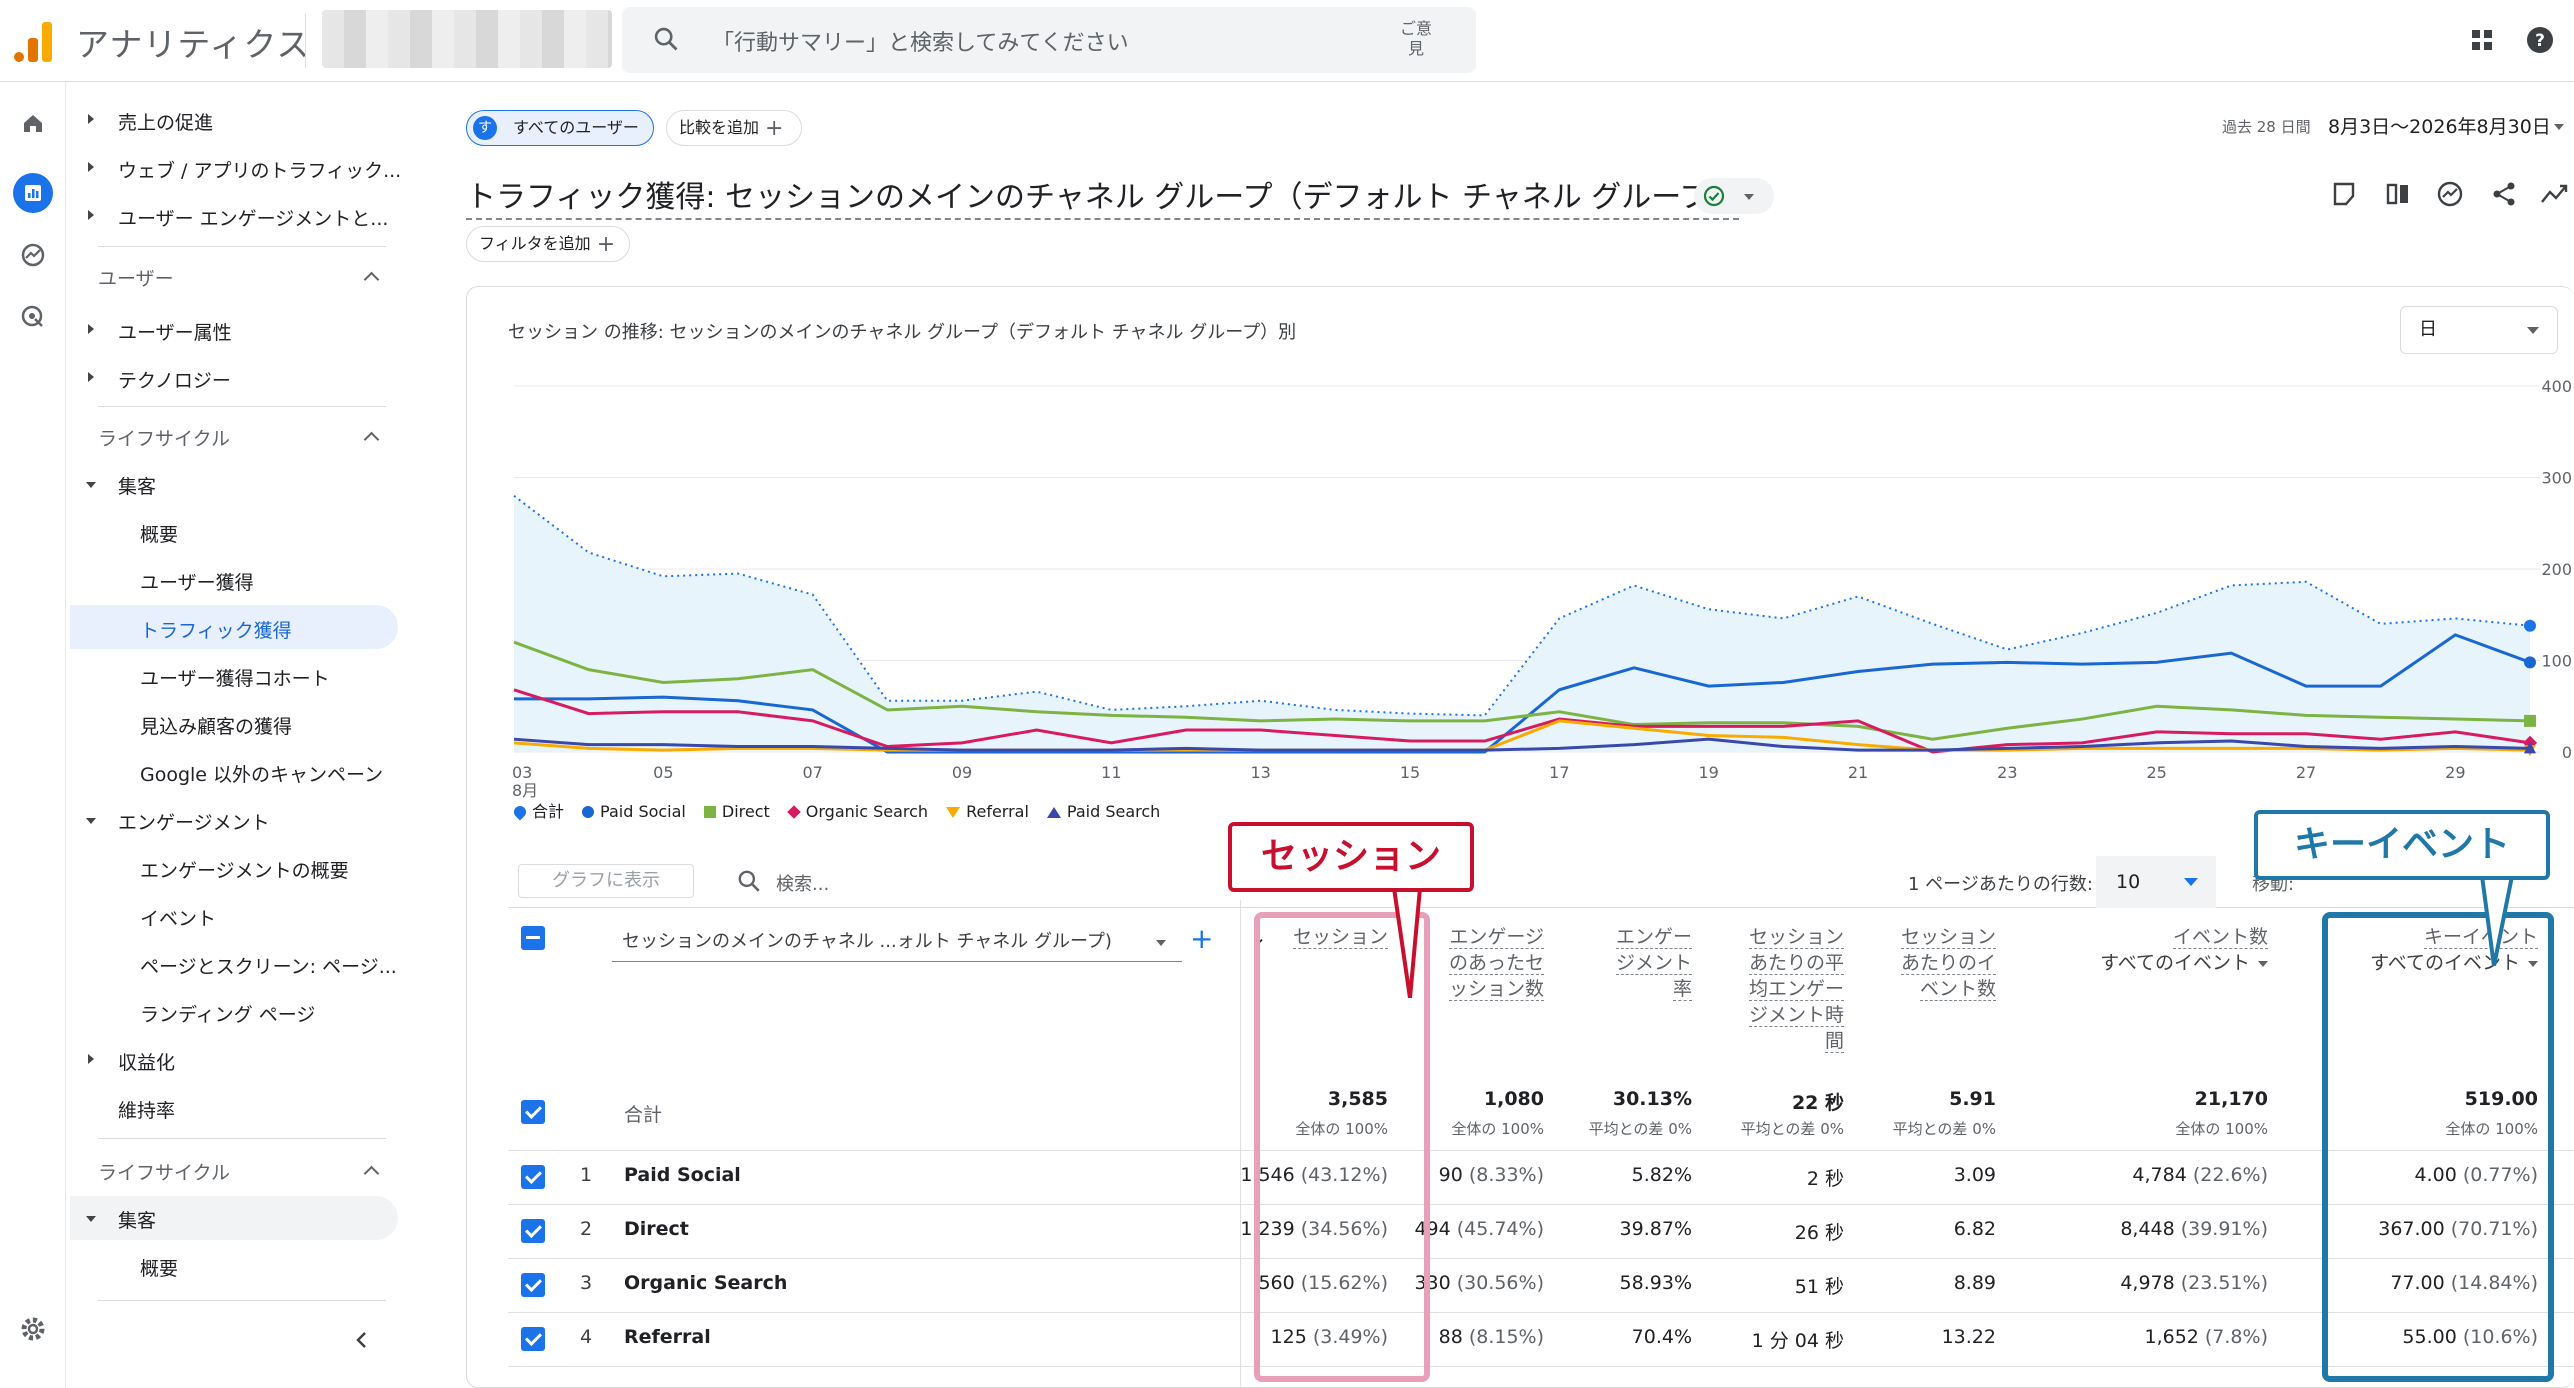  Describe the element at coordinates (362, 1340) in the screenshot. I see `collapse-sidebar-icon` at that location.